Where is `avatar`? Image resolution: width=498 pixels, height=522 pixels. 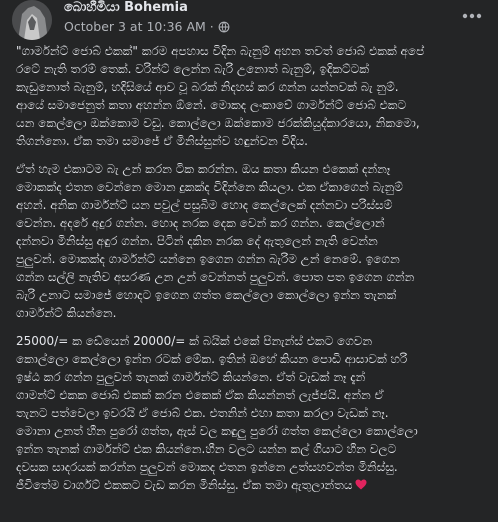 avatar is located at coordinates (32, 20).